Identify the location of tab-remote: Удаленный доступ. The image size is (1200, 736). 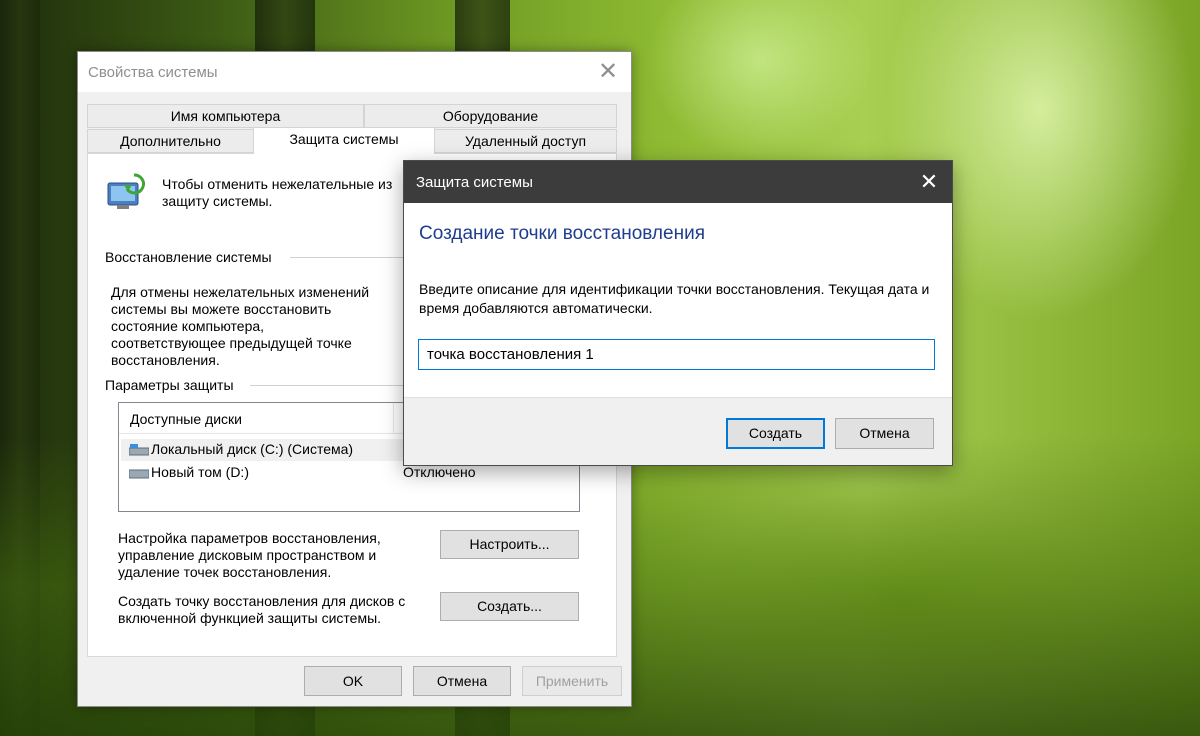
(525, 141).